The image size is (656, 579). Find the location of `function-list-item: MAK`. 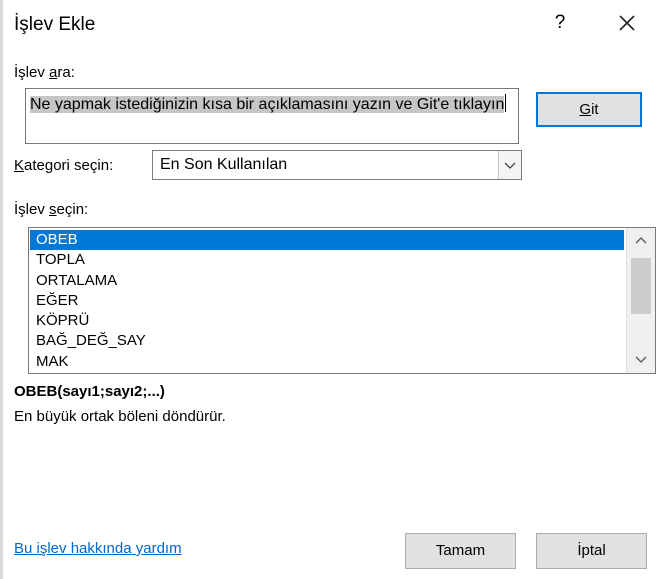

function-list-item: MAK is located at coordinates (327, 362).